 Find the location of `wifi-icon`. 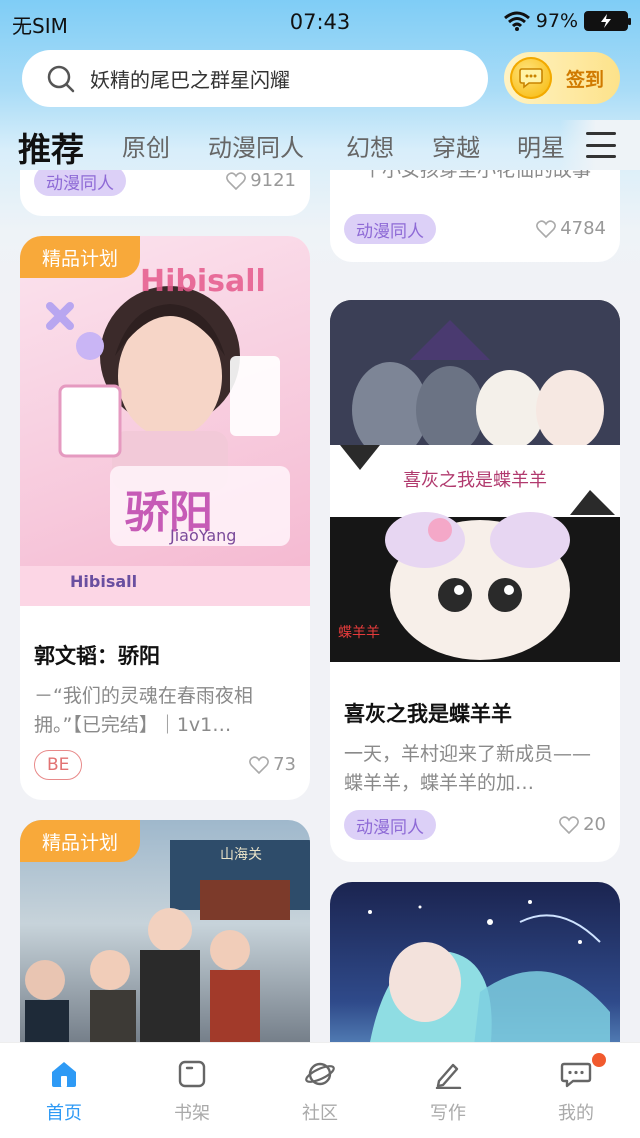

wifi-icon is located at coordinates (516, 21).